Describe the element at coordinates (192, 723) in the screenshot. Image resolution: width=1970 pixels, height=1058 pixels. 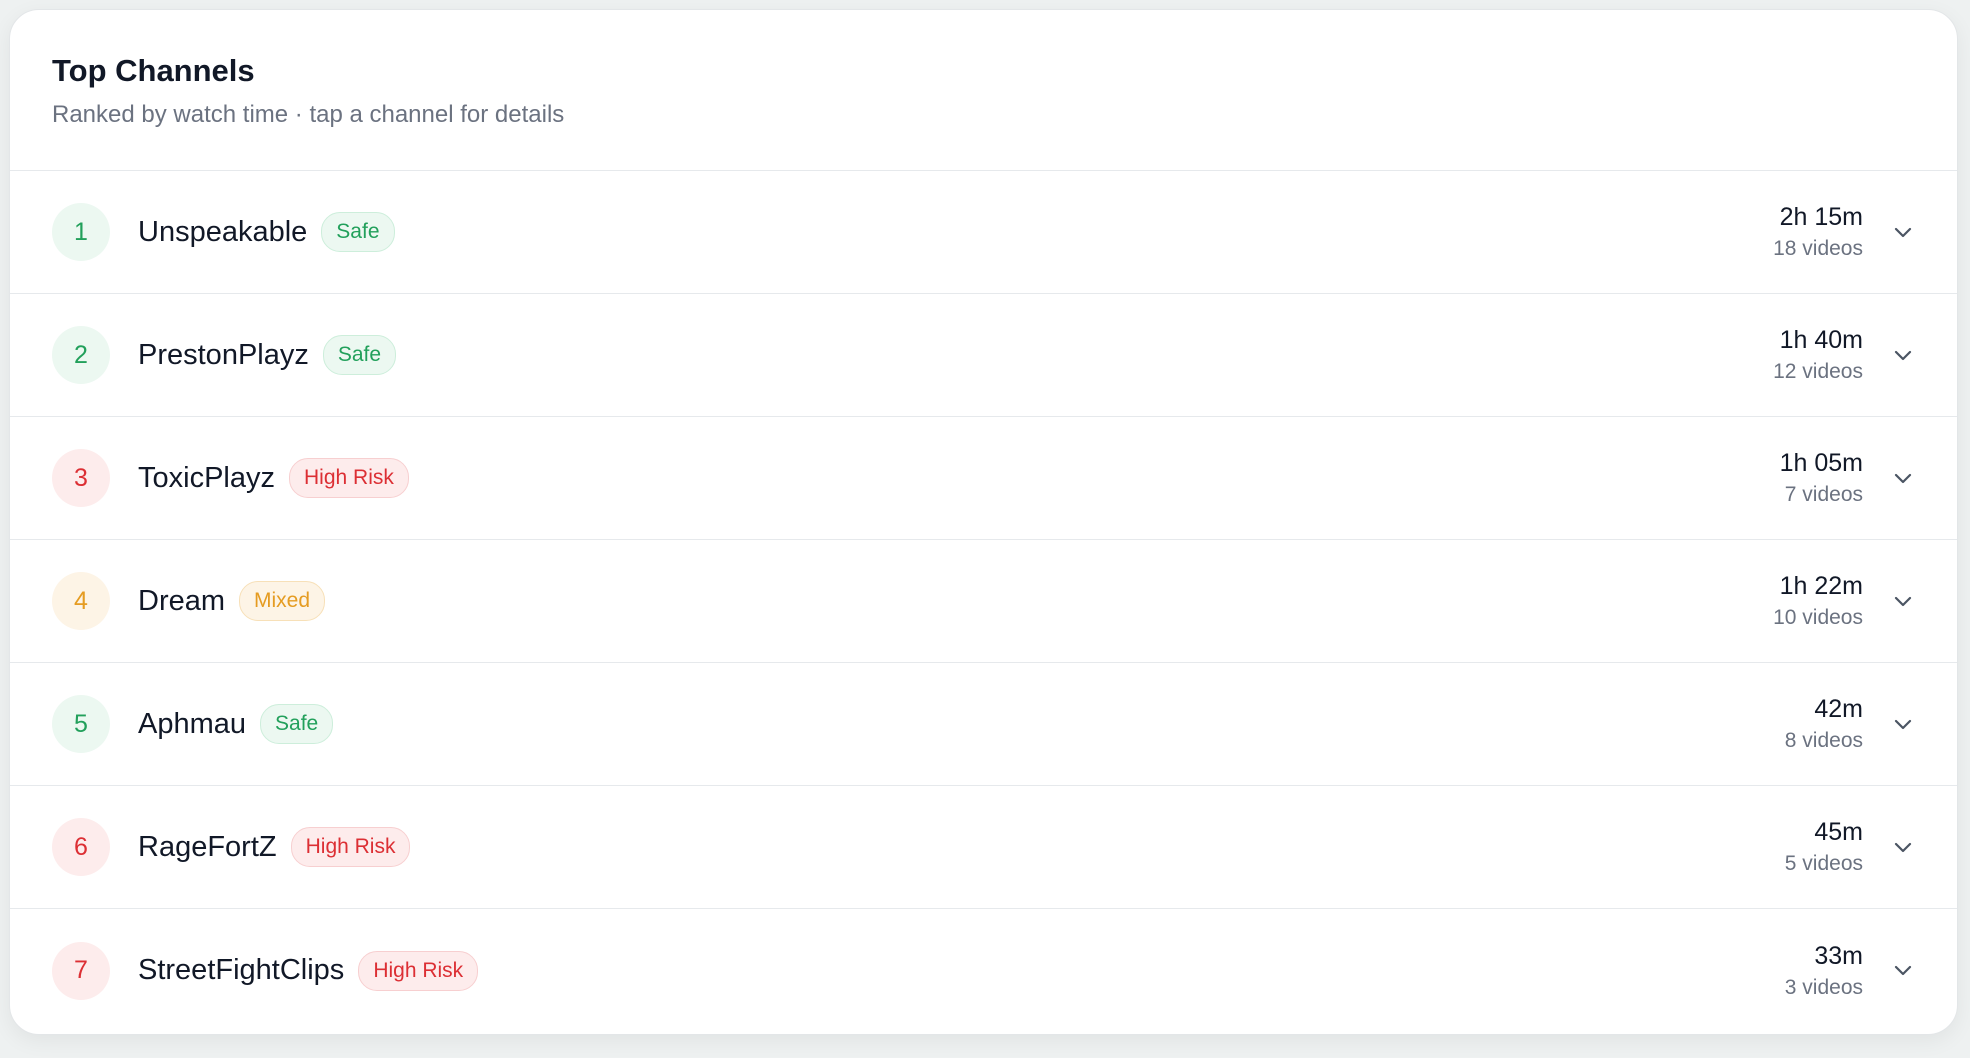
I see `channel-name: Aphmau` at that location.